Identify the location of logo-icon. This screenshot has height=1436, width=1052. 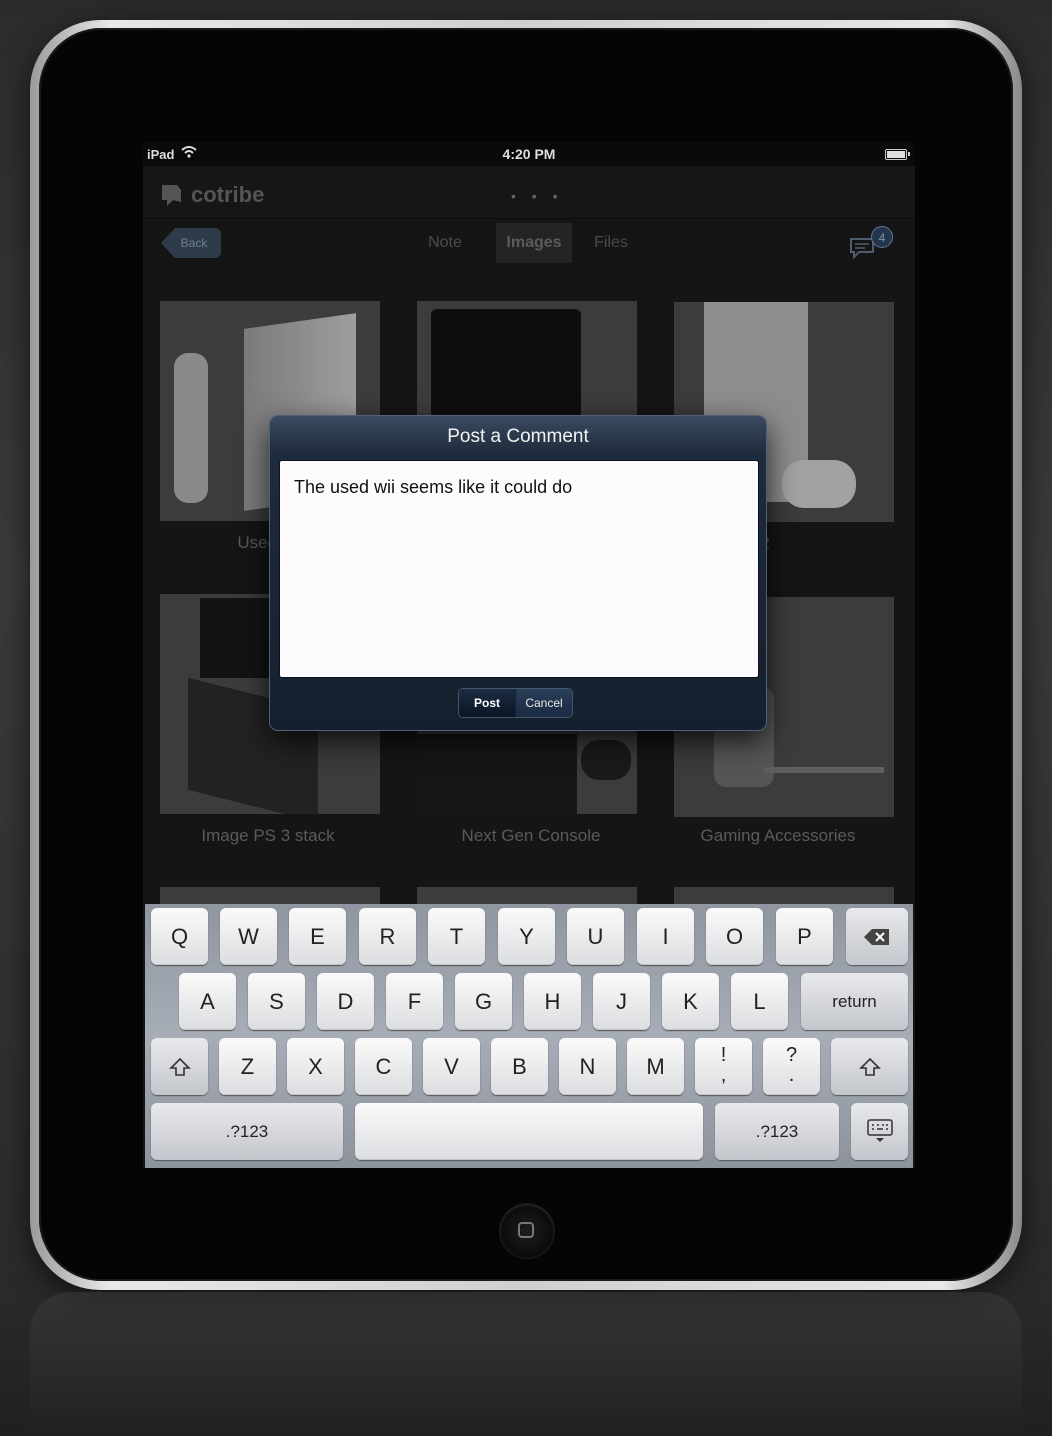
(171, 195).